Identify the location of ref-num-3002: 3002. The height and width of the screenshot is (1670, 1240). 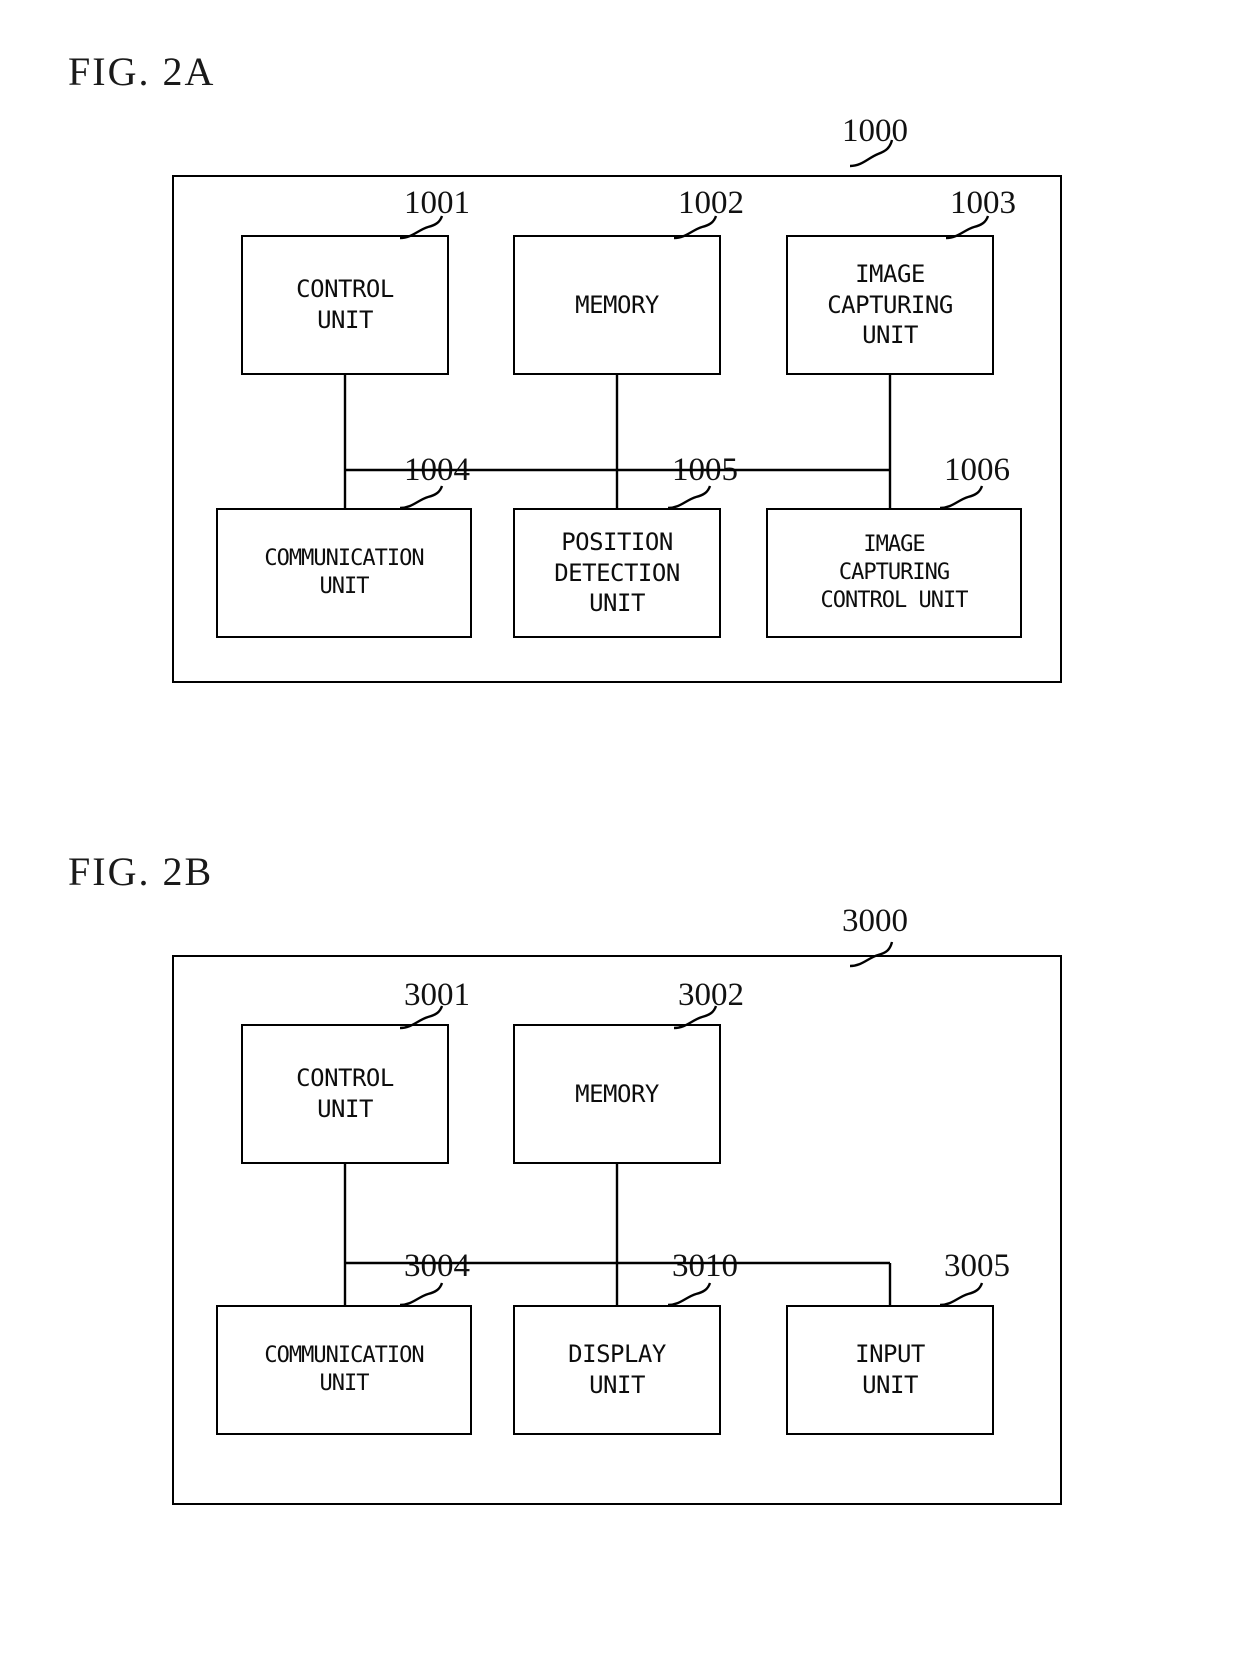
(711, 995).